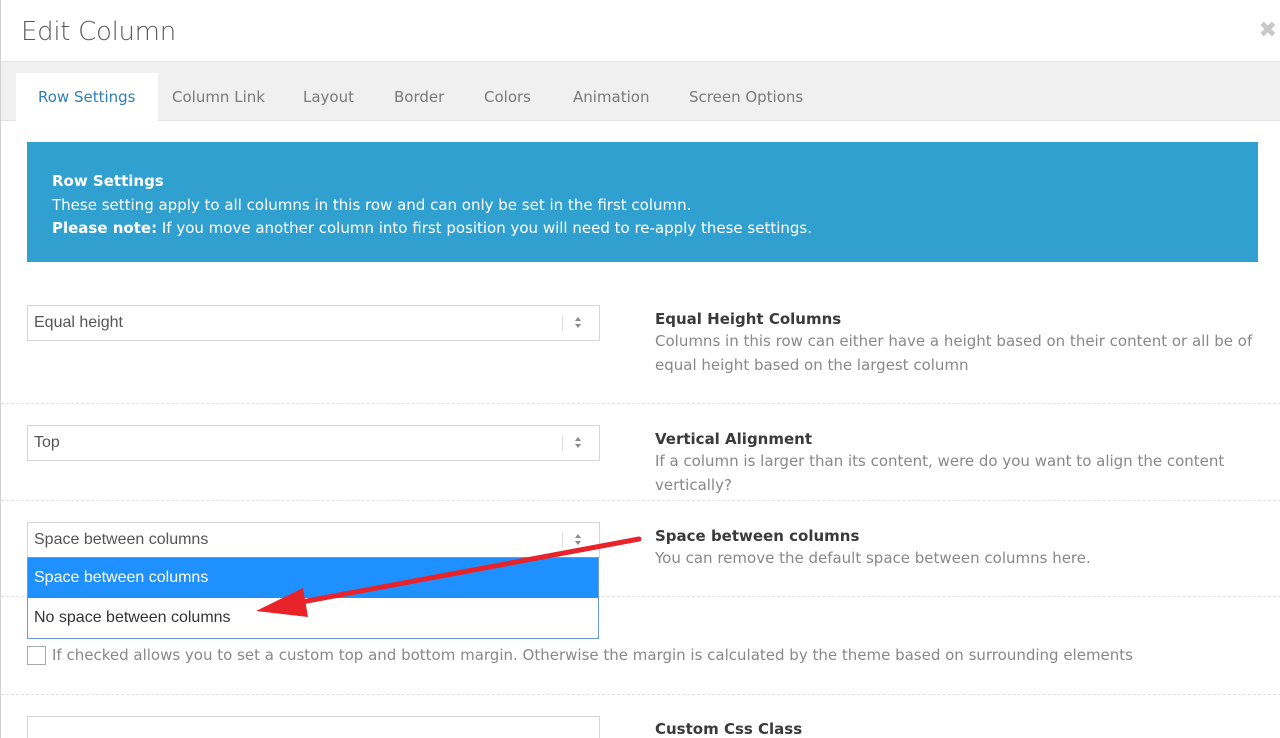 The image size is (1280, 738). Describe the element at coordinates (36, 655) in the screenshot. I see `custom-margin-checkbox` at that location.